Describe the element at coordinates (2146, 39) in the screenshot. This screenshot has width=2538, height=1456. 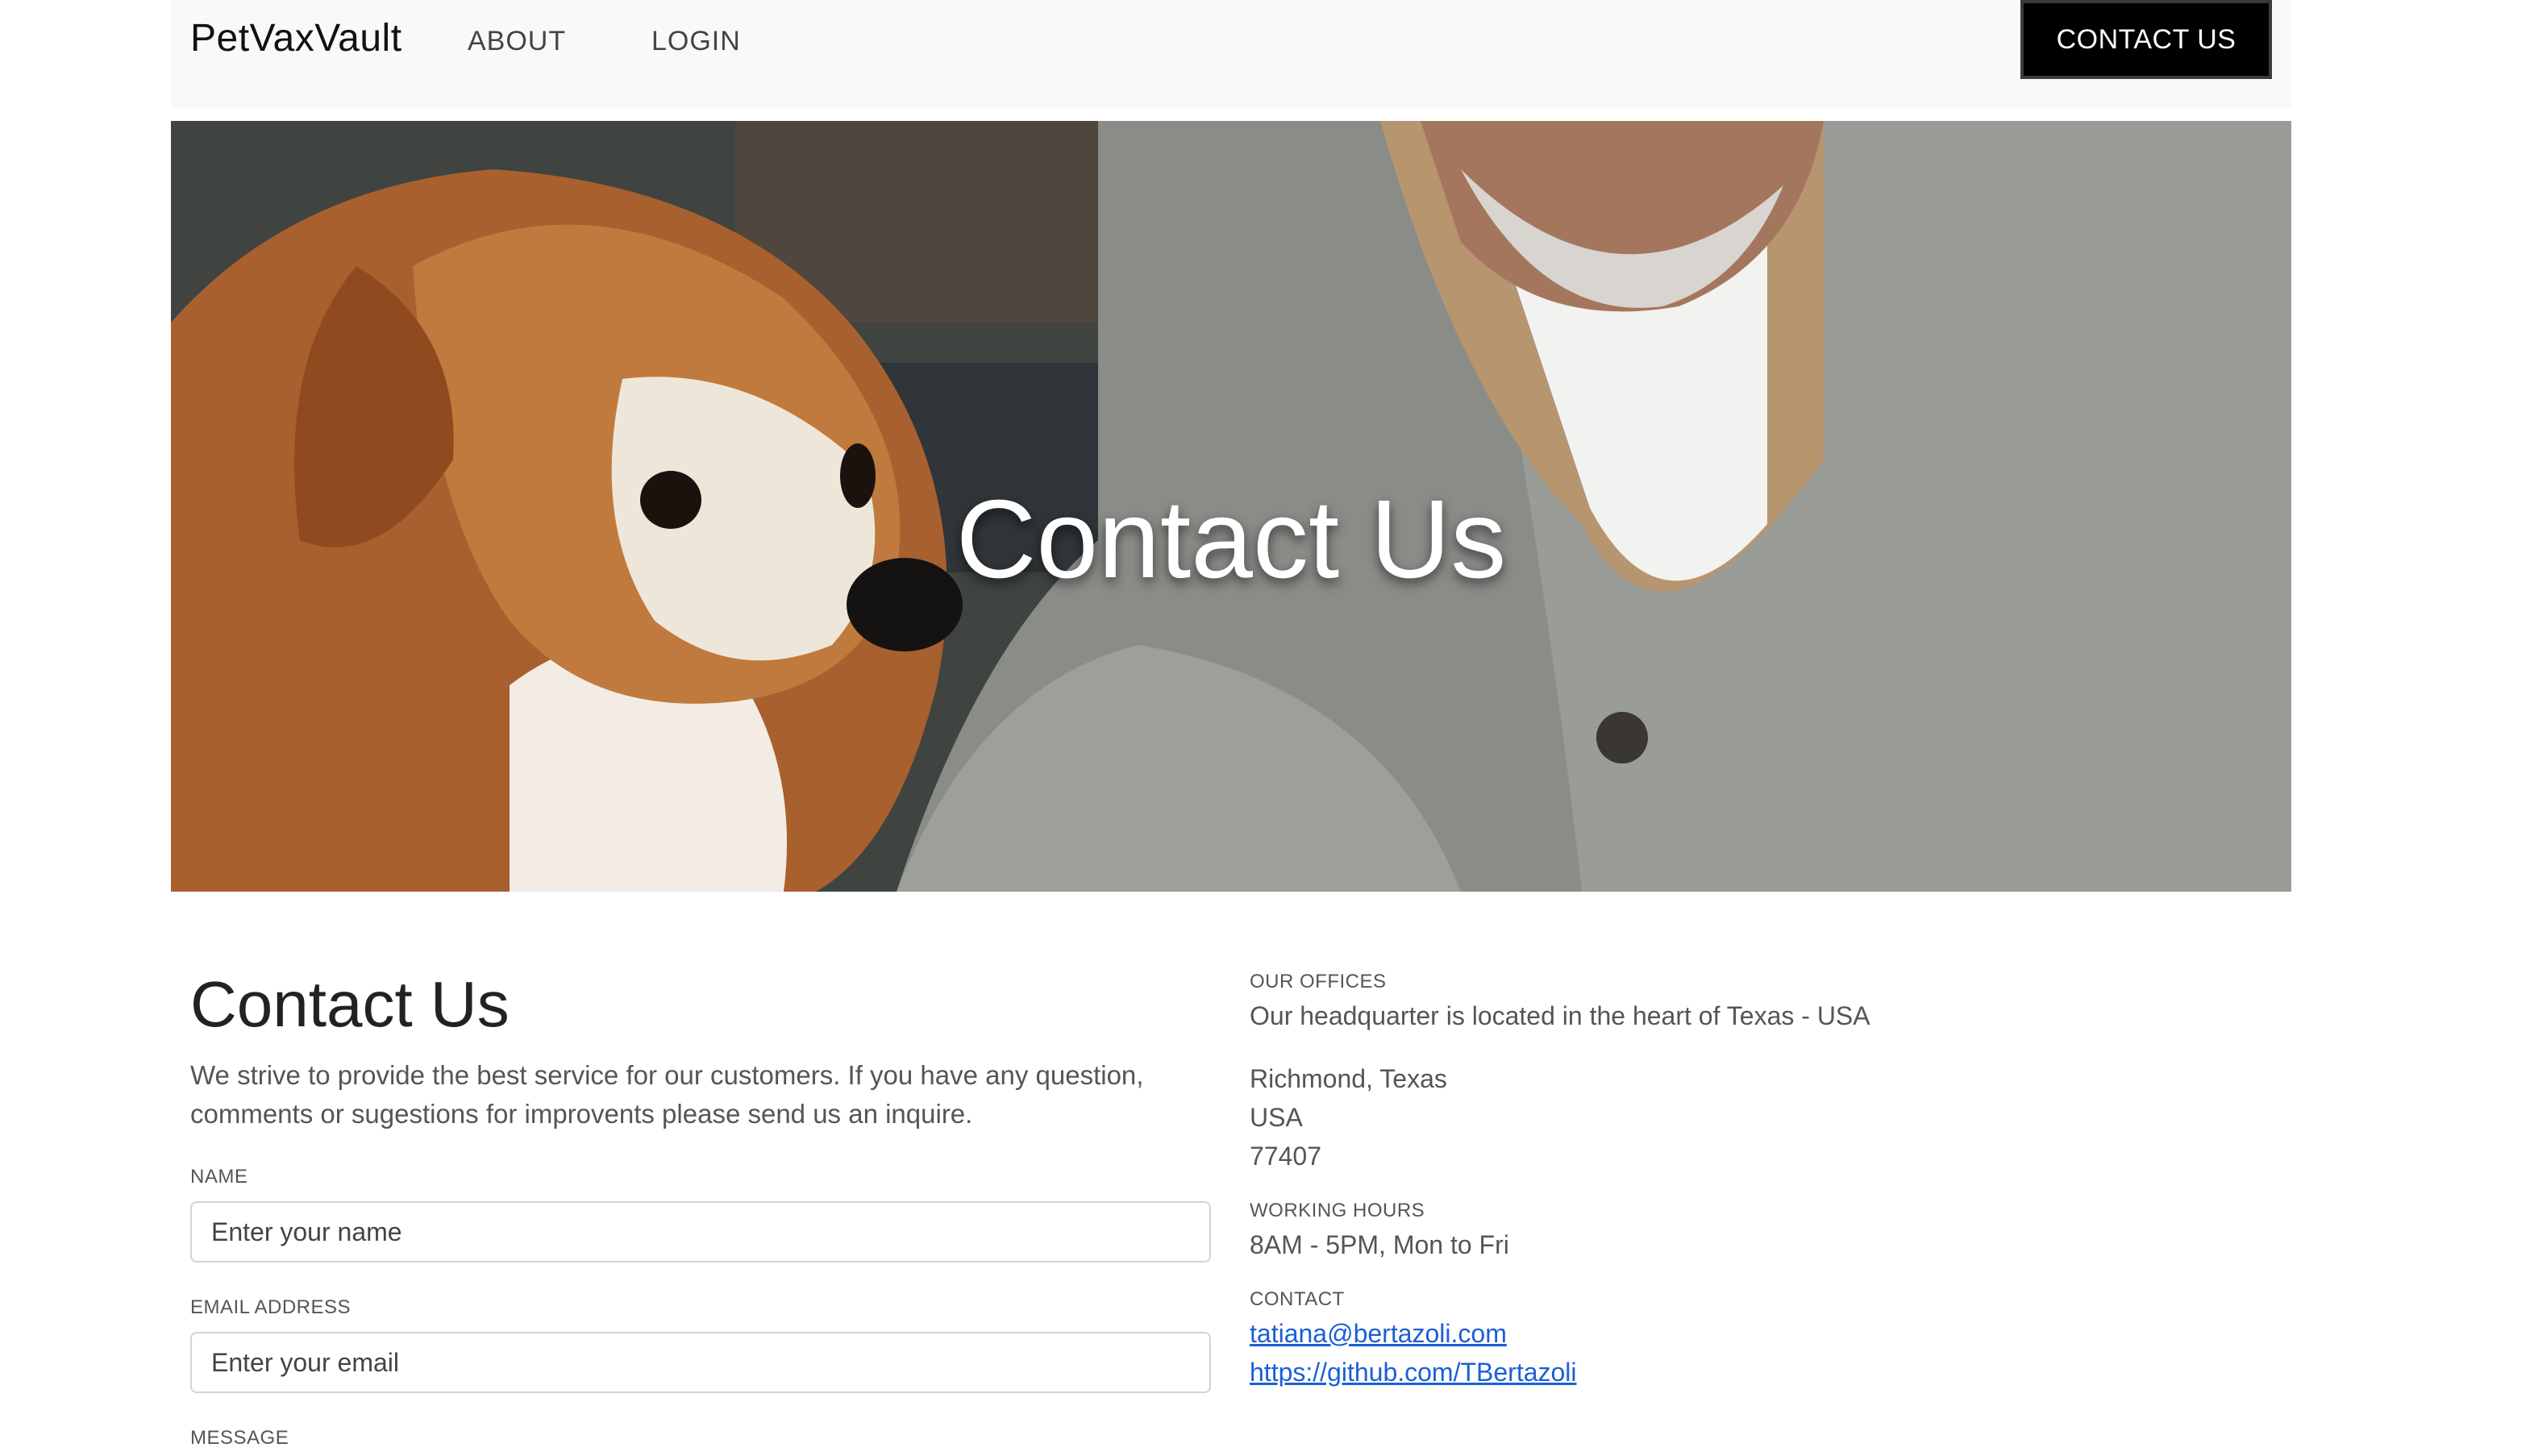
I see `contact-us-button: CONTACT US` at that location.